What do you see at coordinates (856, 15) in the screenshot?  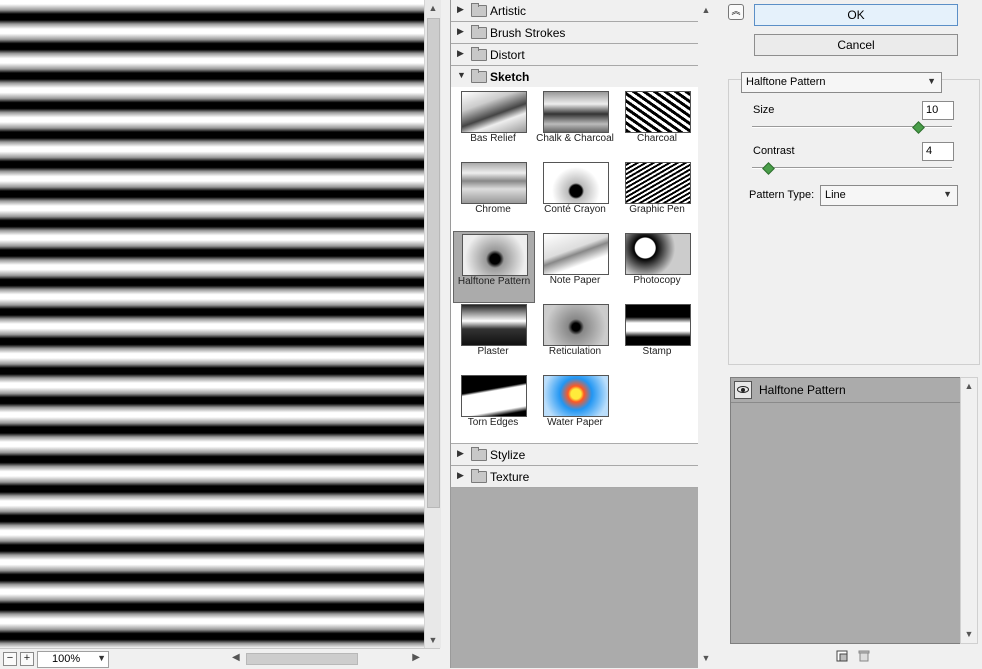 I see `ok-button: OK` at bounding box center [856, 15].